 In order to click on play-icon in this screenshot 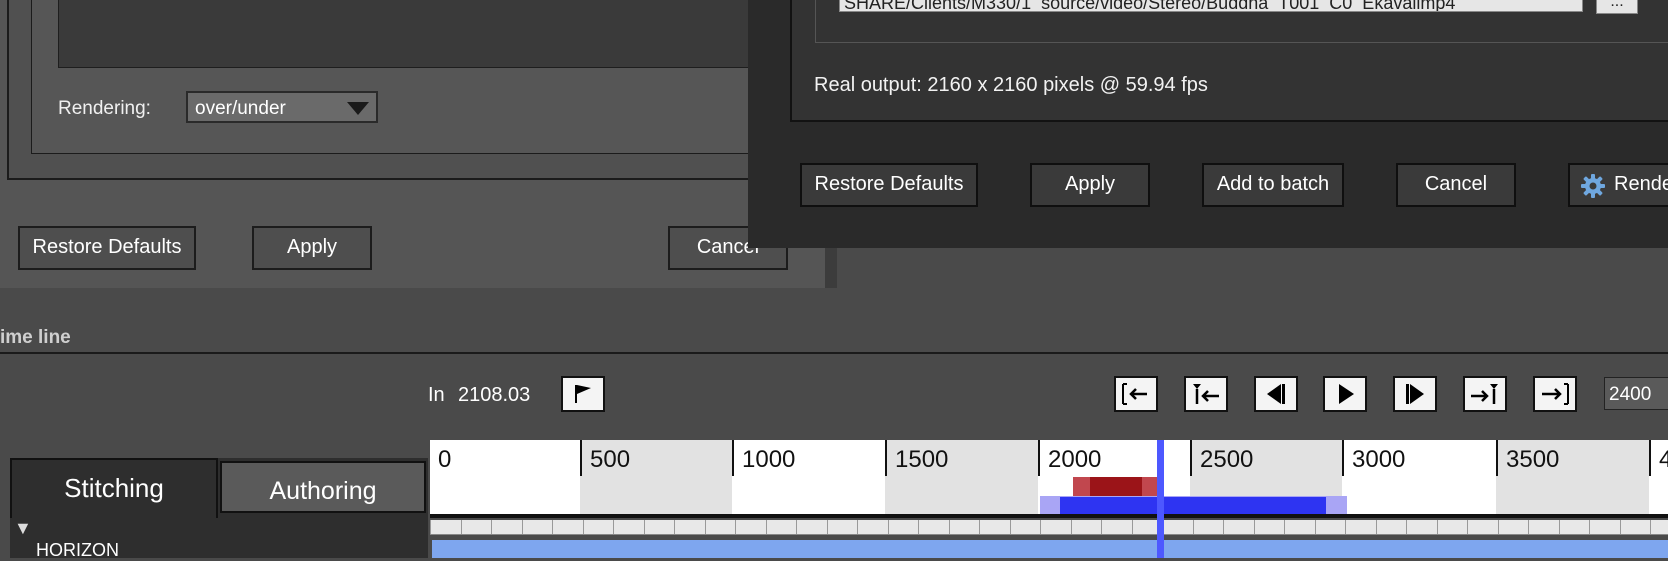, I will do `click(1346, 394)`.